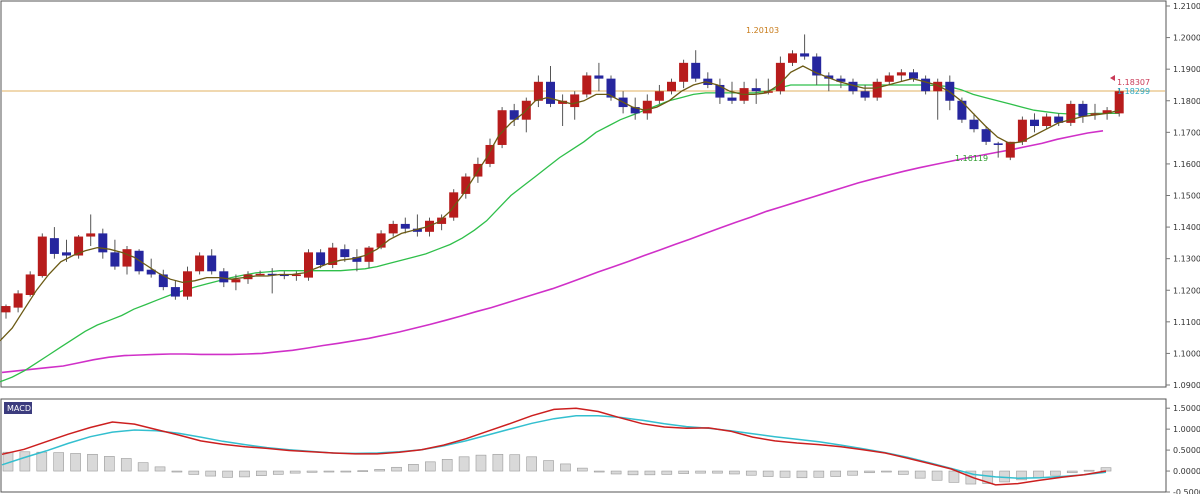 The width and height of the screenshot is (1200, 494). What do you see at coordinates (1186, 290) in the screenshot?
I see `price-axis-label: 1.12000` at bounding box center [1186, 290].